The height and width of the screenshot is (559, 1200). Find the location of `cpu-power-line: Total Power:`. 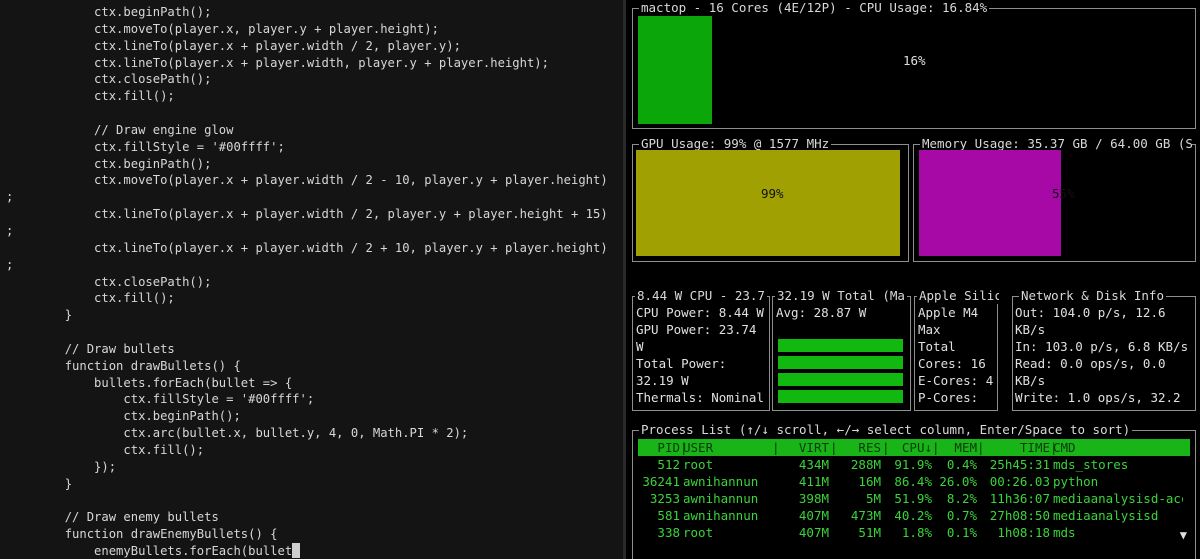

cpu-power-line: Total Power: is located at coordinates (681, 363).